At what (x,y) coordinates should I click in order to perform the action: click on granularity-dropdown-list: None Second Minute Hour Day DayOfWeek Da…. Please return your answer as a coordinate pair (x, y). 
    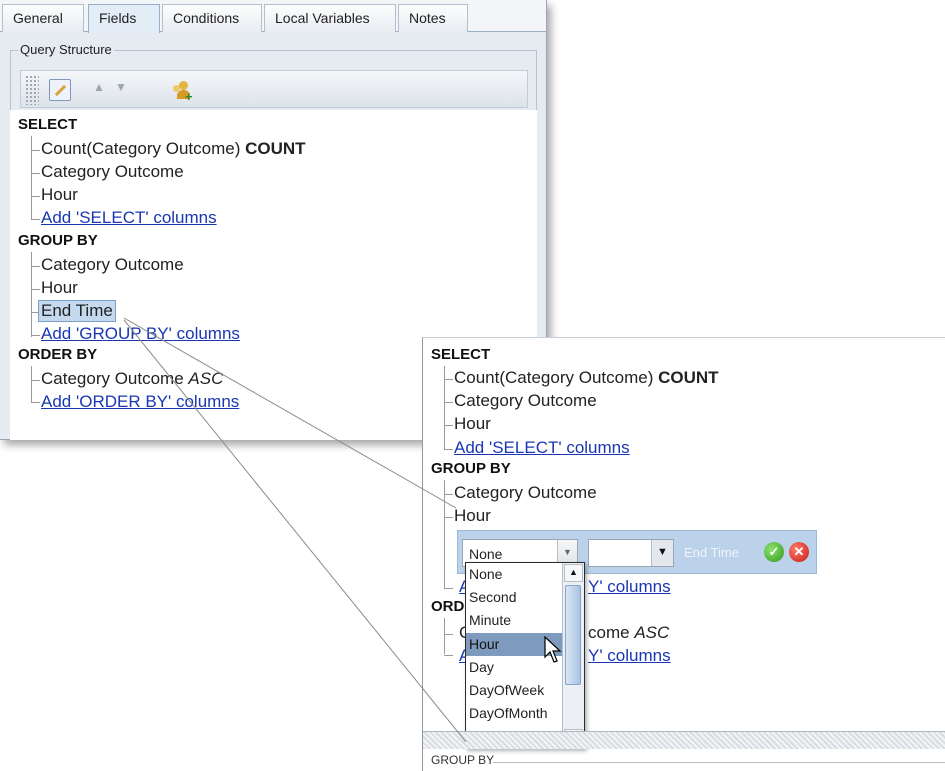
    Looking at the image, I should click on (525, 655).